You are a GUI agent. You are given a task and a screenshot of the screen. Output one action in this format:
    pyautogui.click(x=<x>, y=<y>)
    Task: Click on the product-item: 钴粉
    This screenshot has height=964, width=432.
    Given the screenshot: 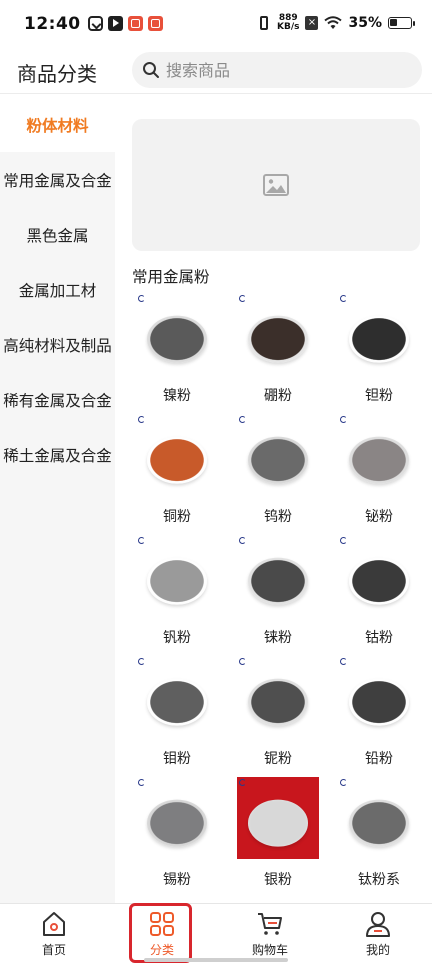 What is the action you would take?
    pyautogui.click(x=379, y=591)
    